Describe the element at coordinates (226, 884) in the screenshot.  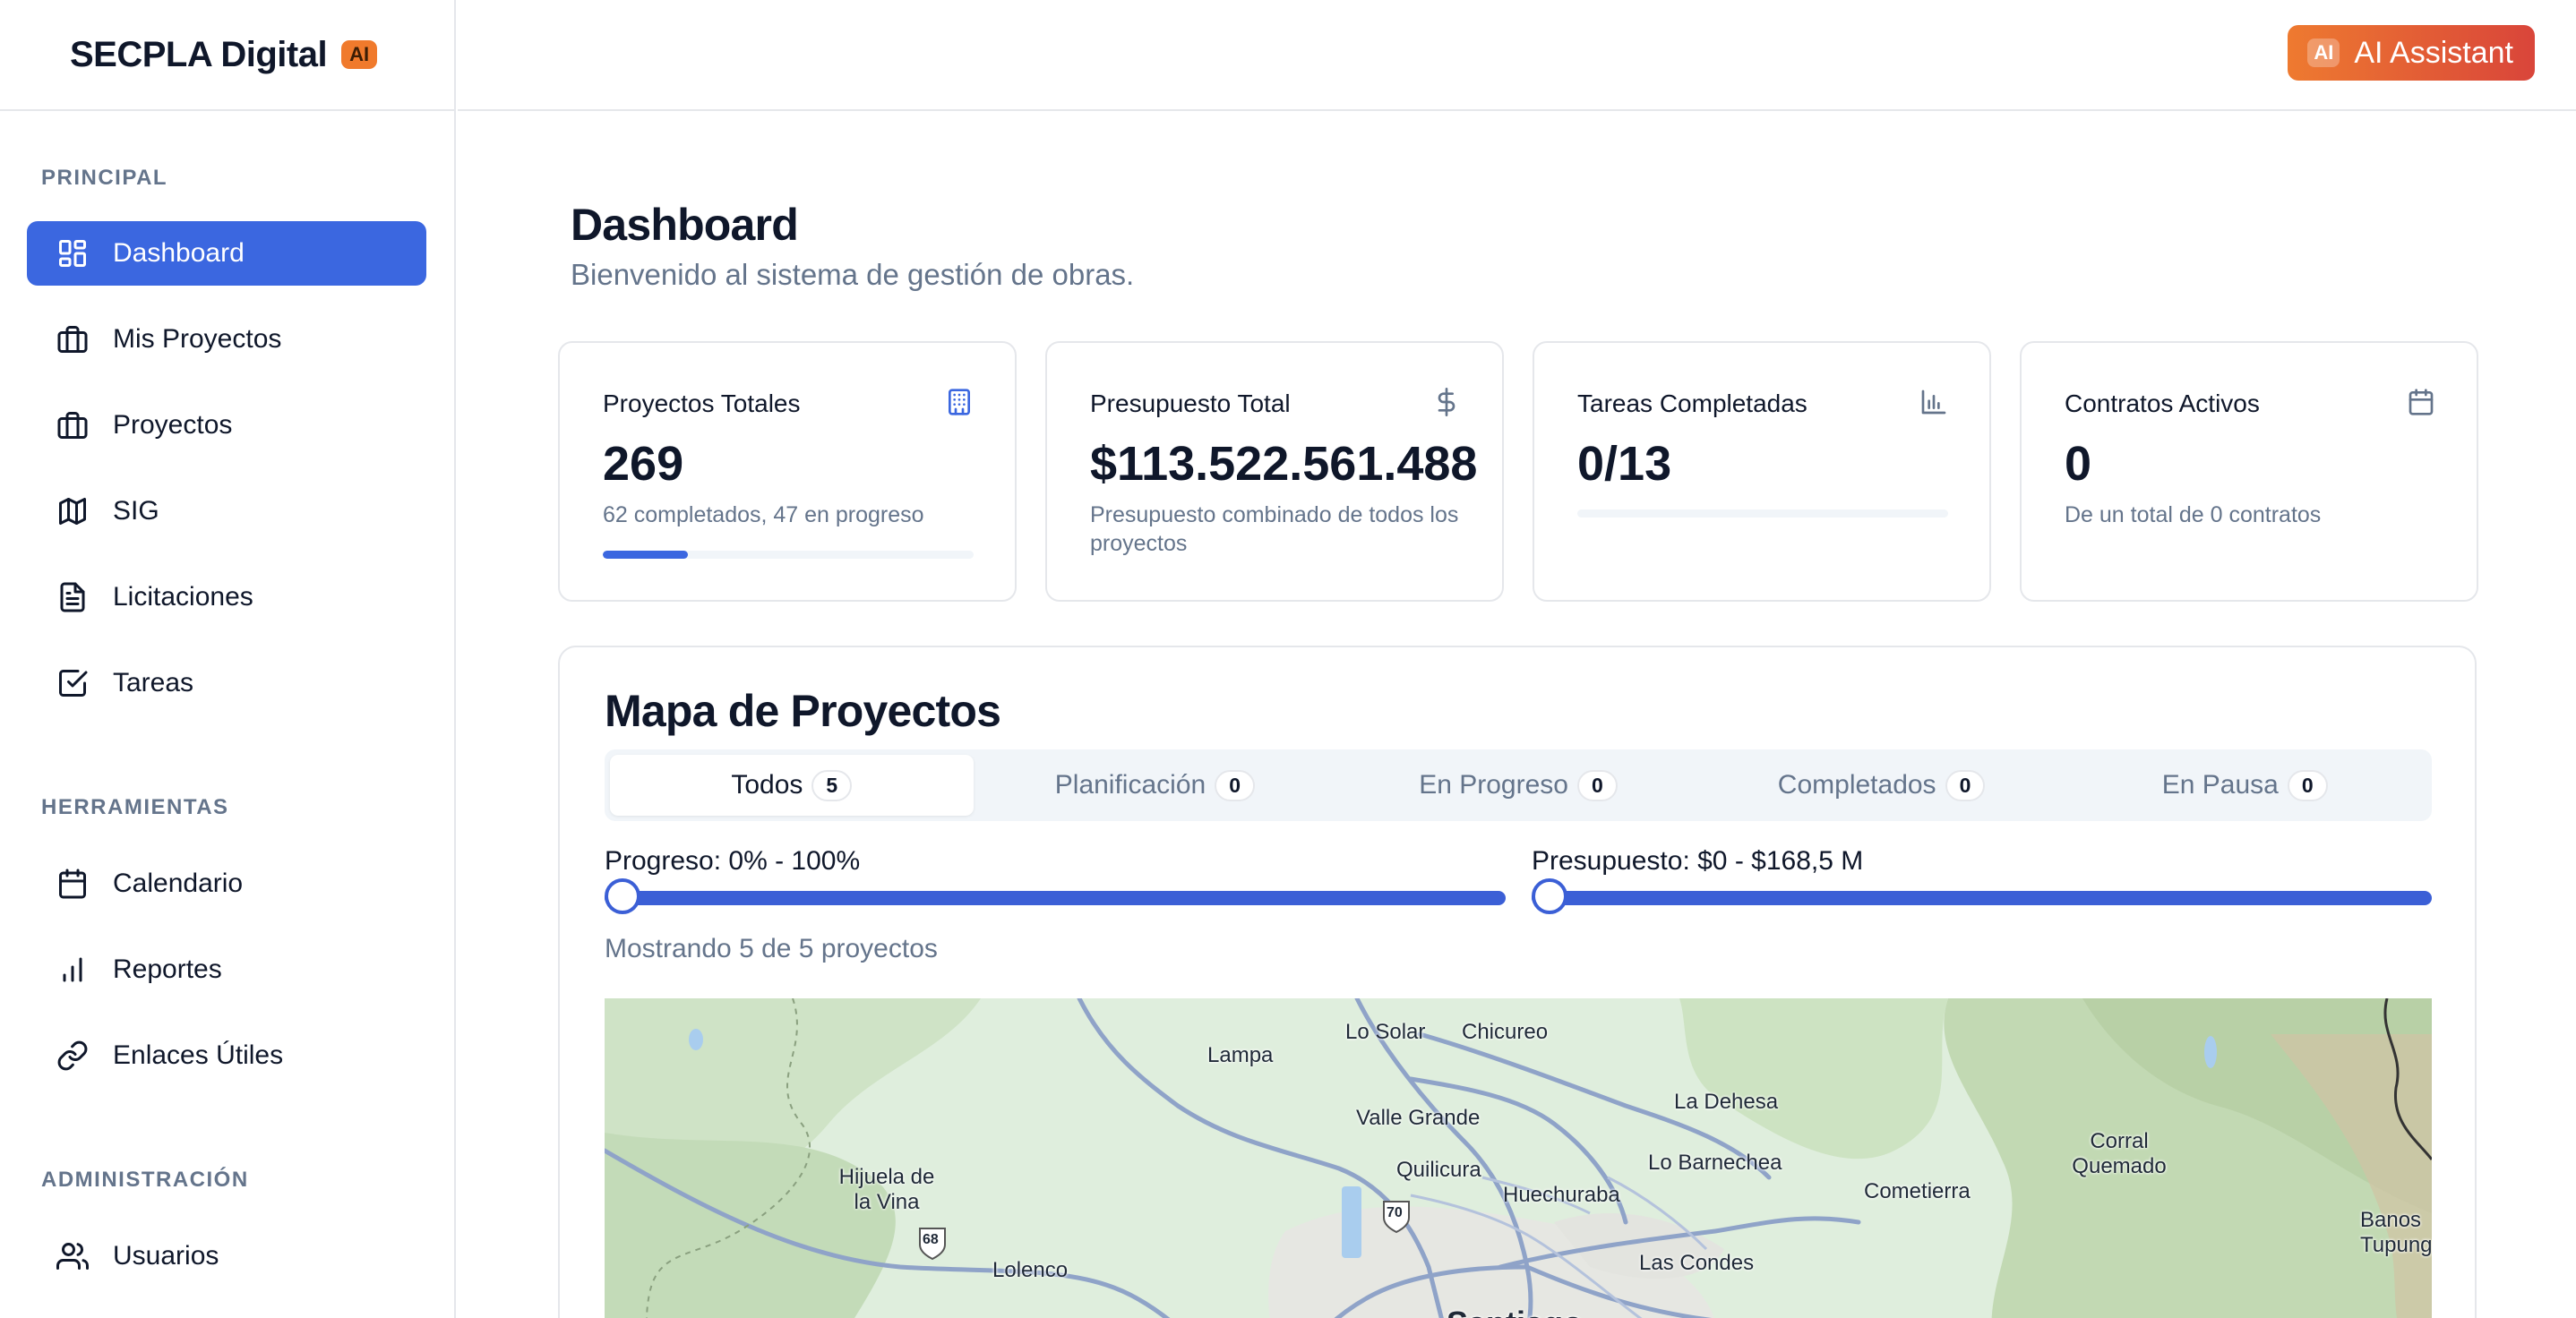
I see `sidebar-item-calendario: Calendario` at that location.